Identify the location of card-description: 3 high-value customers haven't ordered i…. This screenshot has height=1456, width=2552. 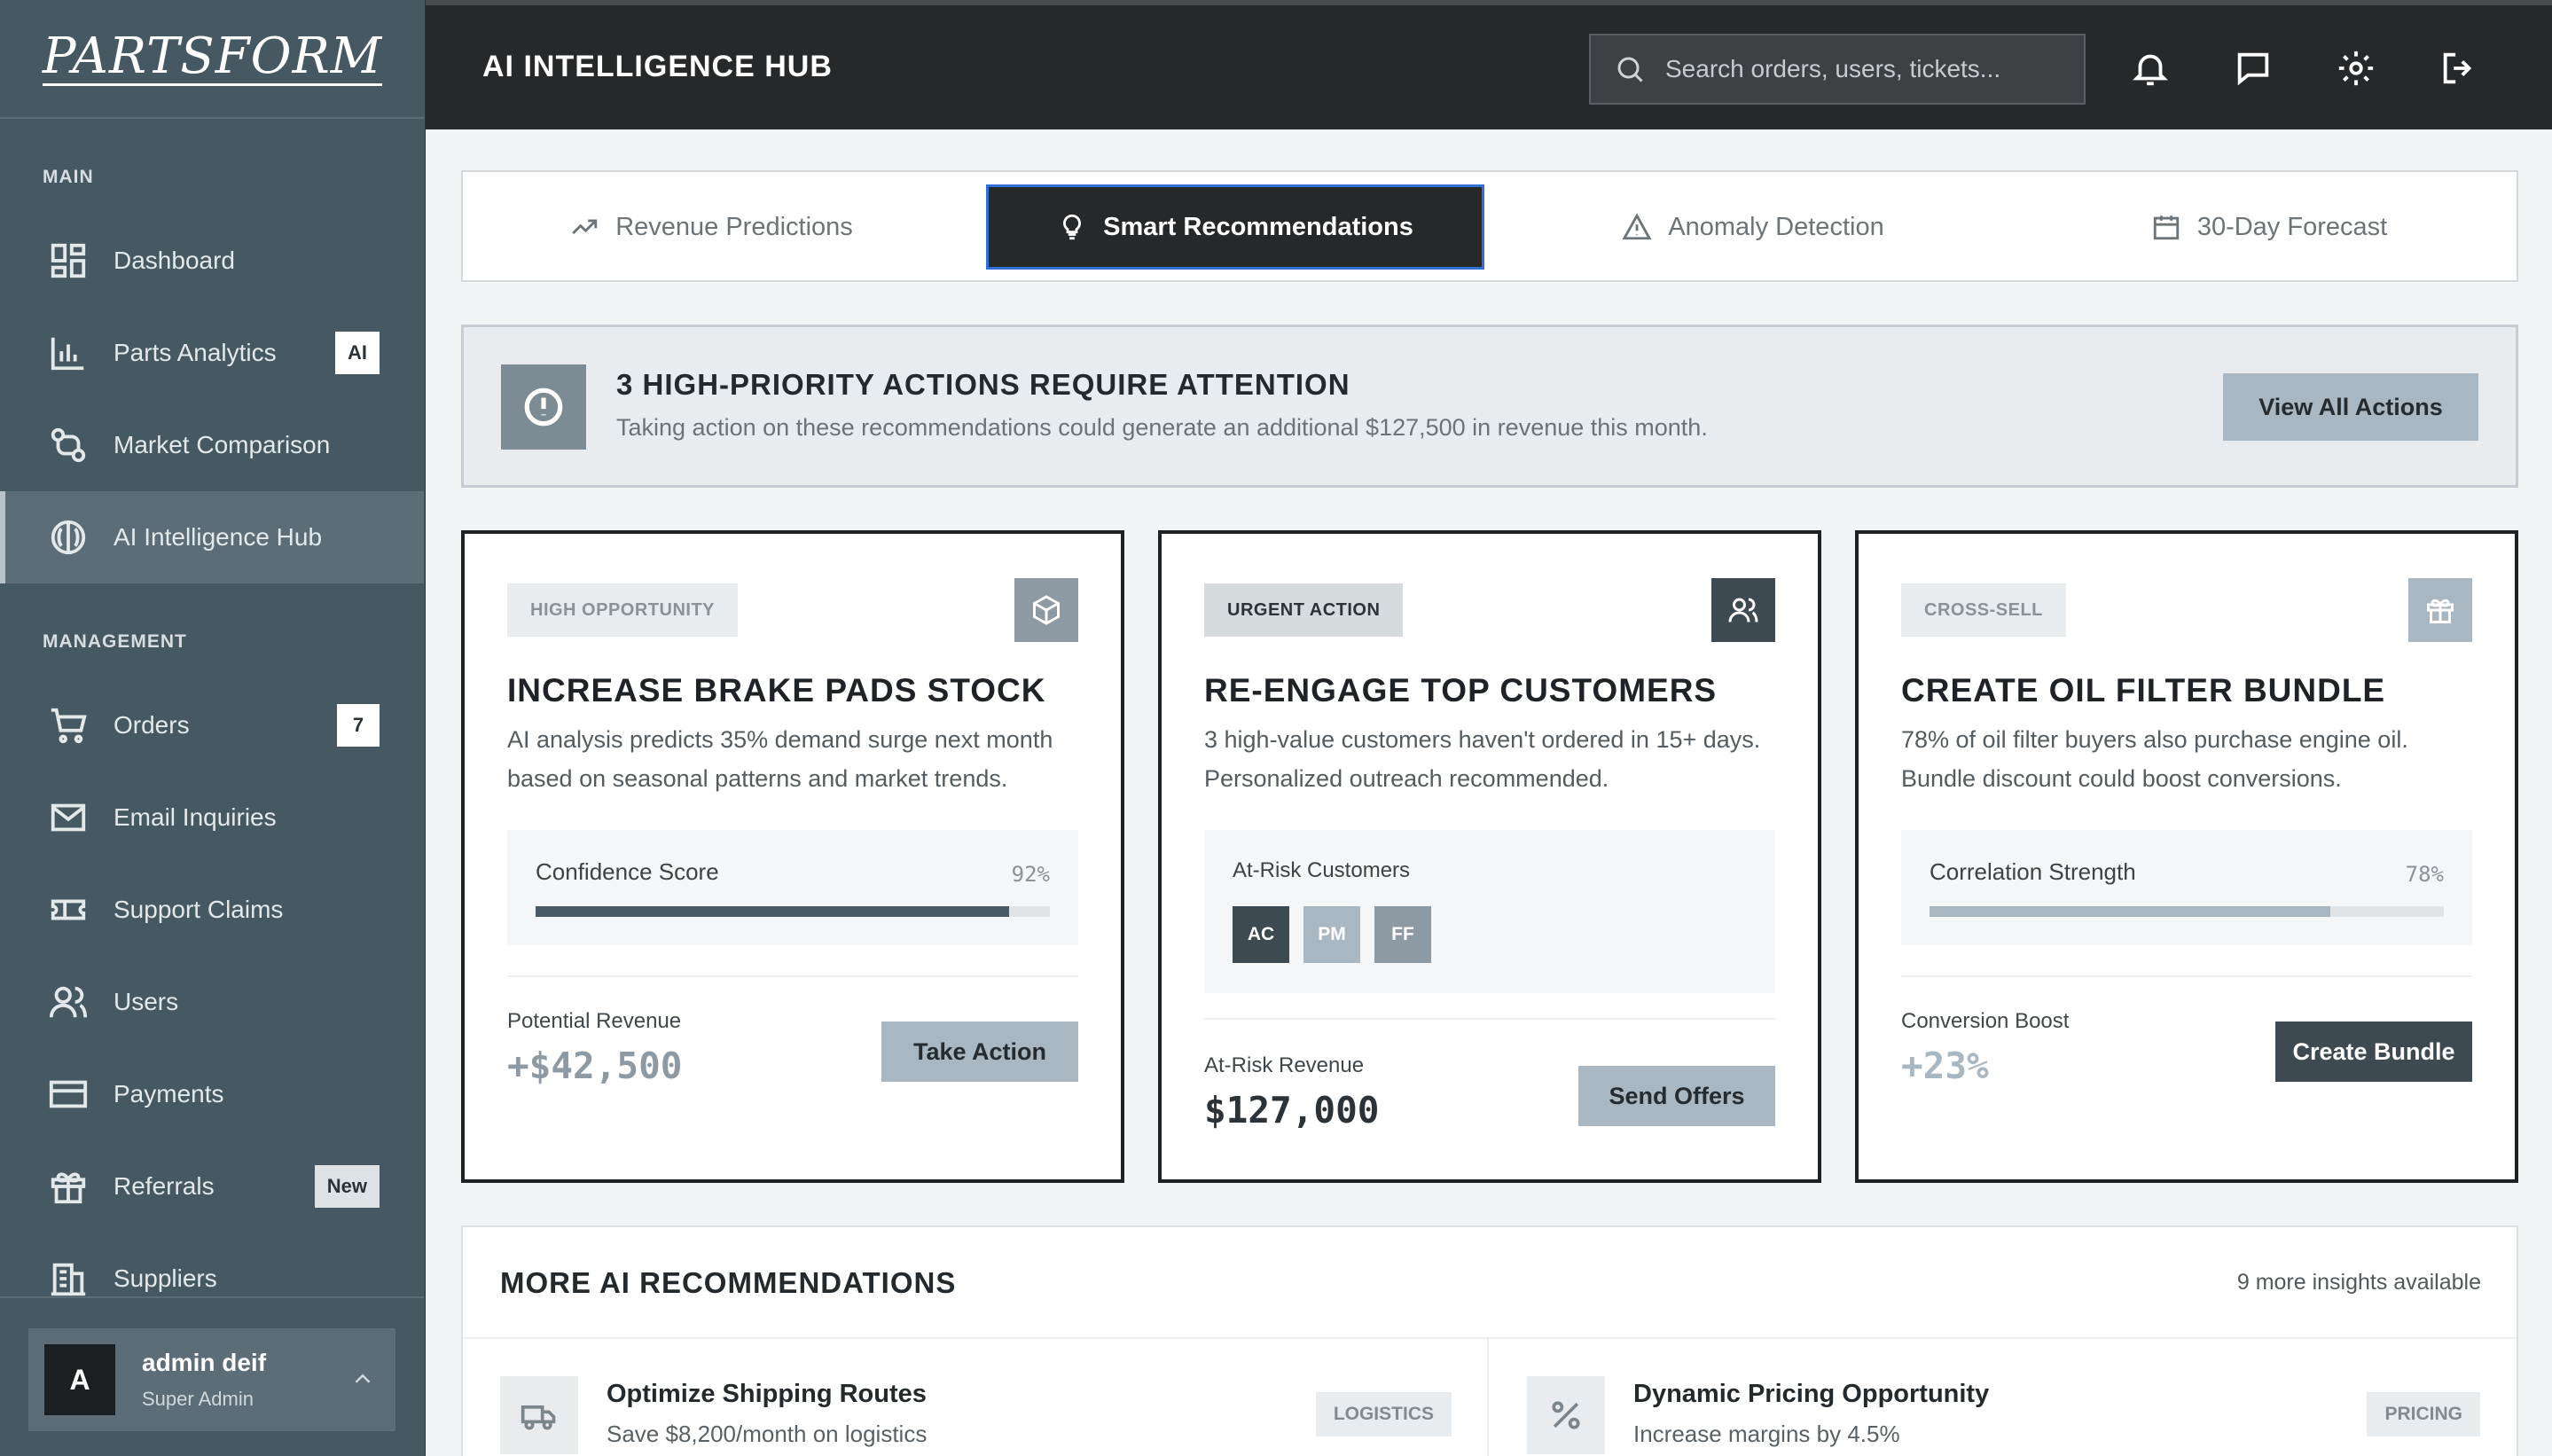
(1482, 759).